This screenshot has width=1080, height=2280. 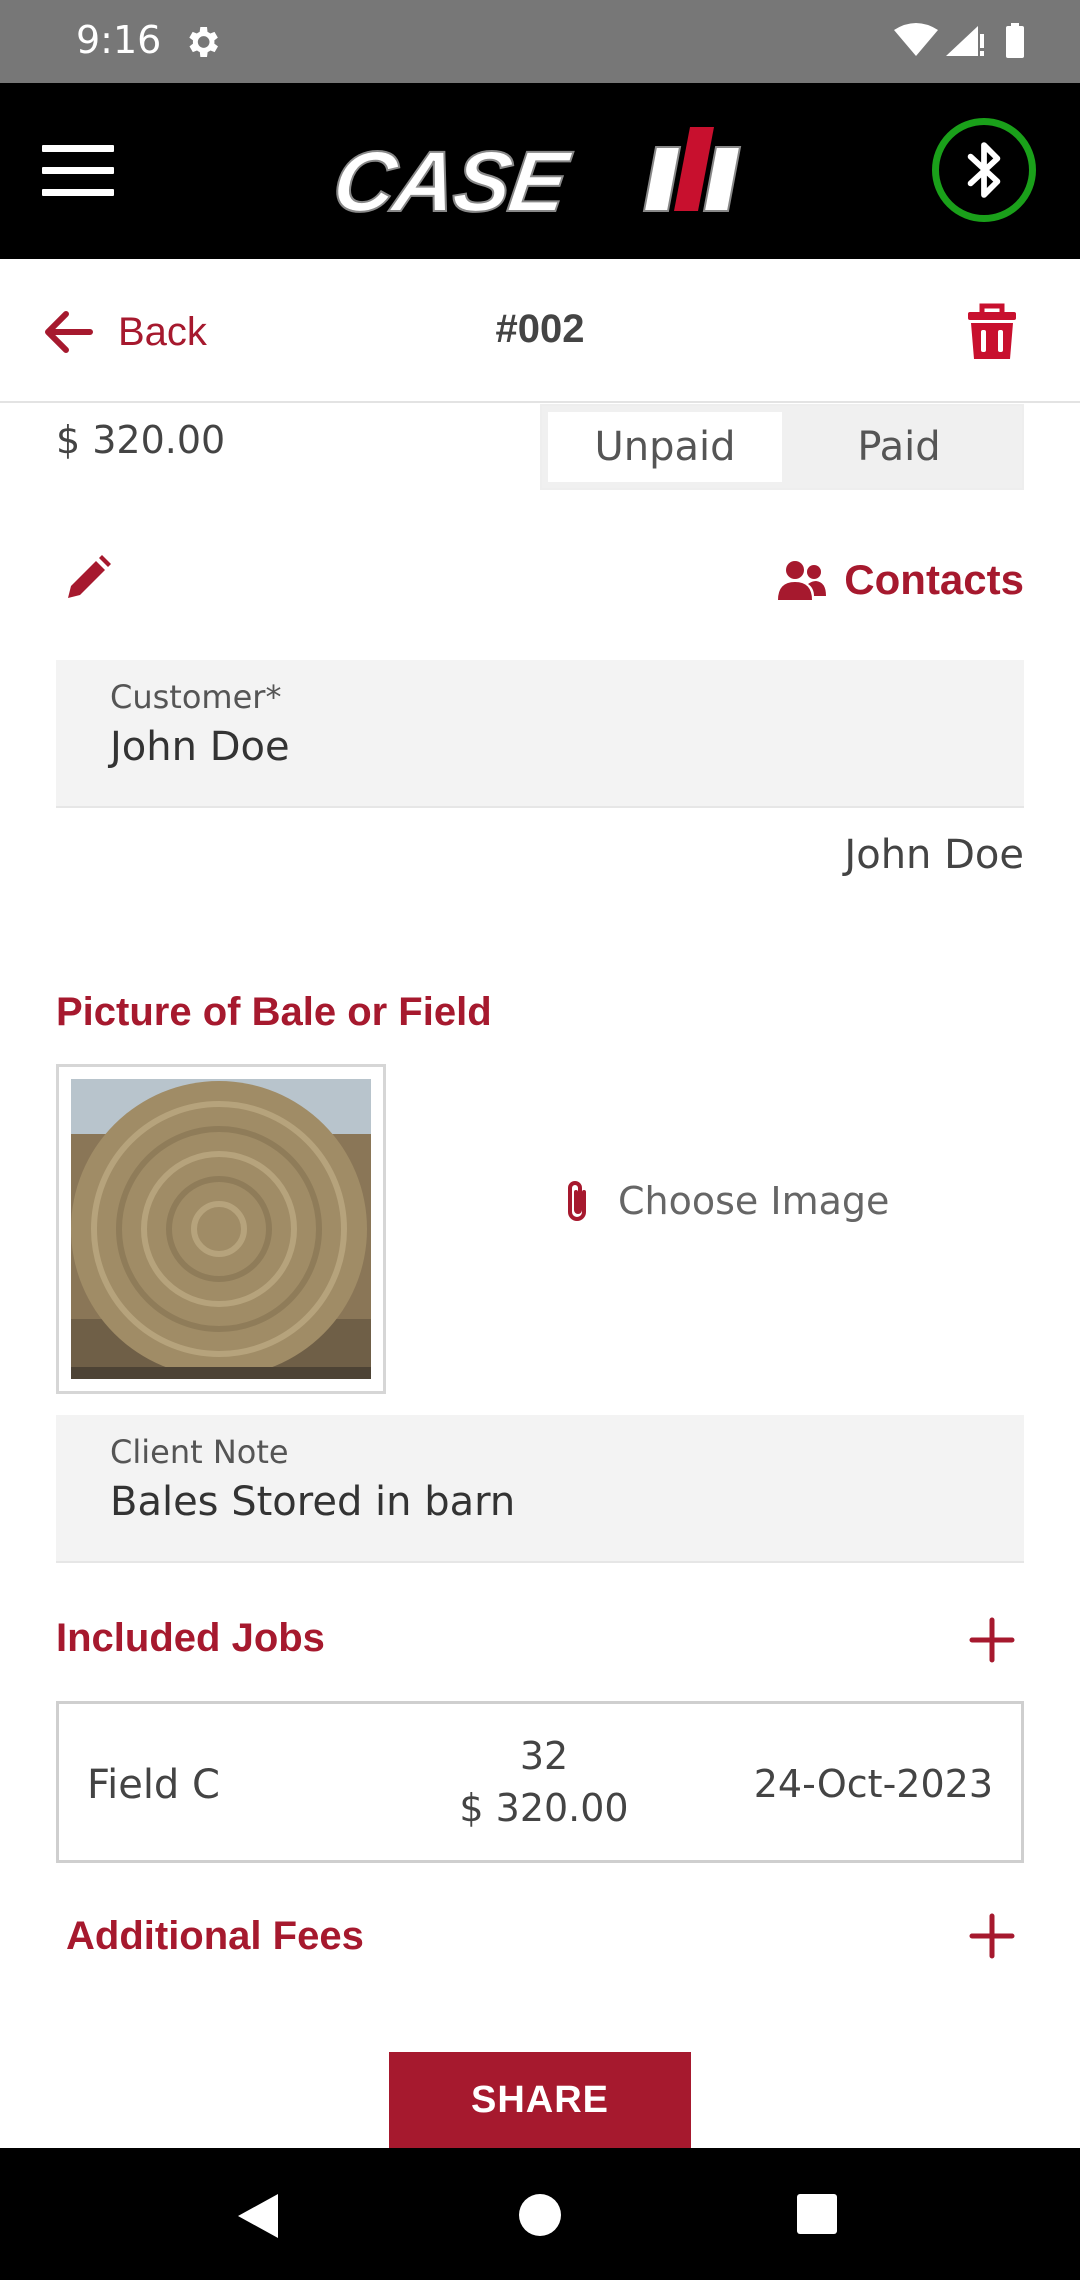 What do you see at coordinates (449, 182) in the screenshot?
I see `logo-text: CASE` at bounding box center [449, 182].